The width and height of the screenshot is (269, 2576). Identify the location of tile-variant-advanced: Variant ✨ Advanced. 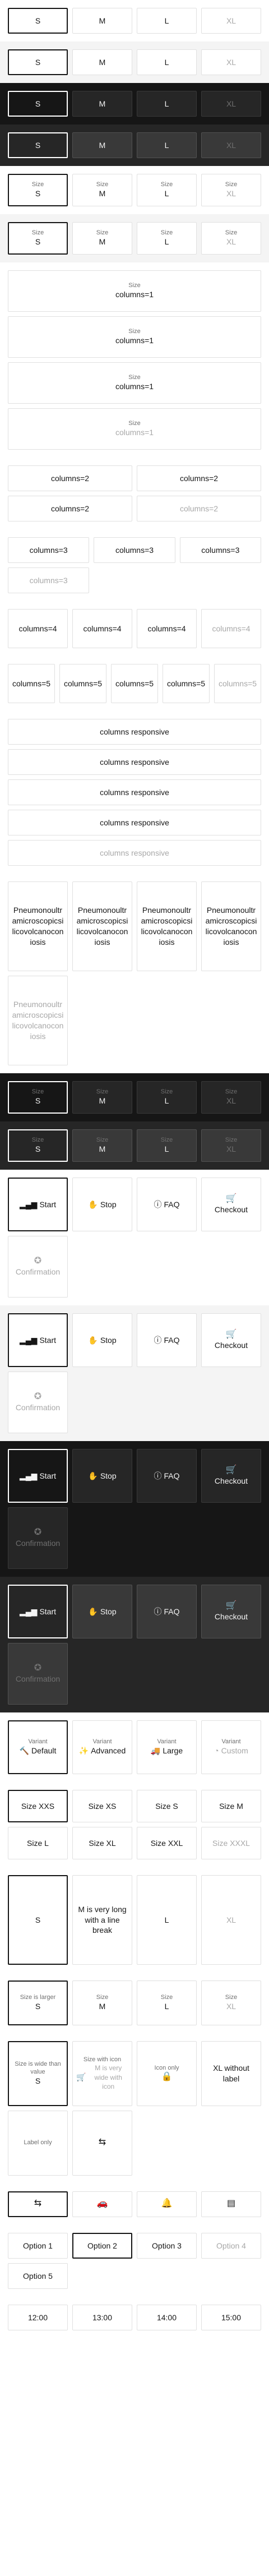
(102, 1747).